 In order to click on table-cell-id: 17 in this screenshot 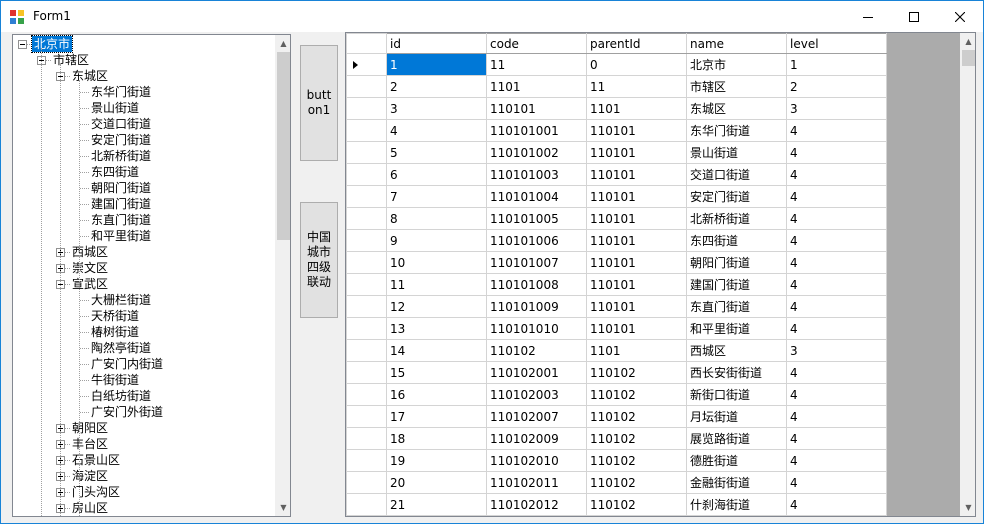, I will do `click(436, 416)`.